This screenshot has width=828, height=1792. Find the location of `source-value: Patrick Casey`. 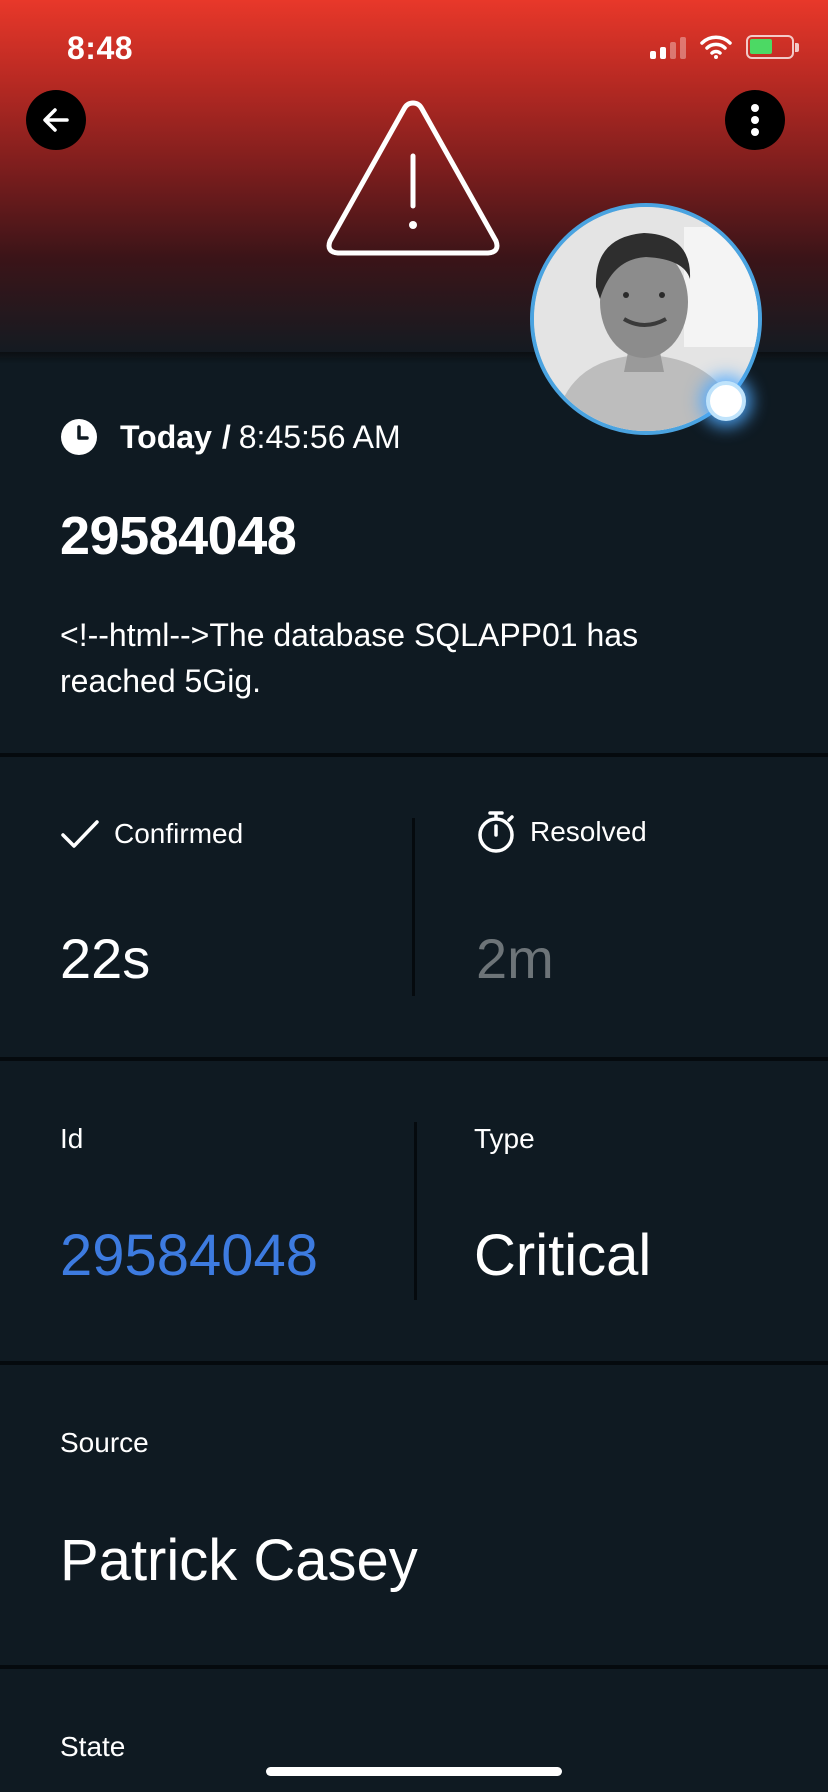

source-value: Patrick Casey is located at coordinates (239, 1560).